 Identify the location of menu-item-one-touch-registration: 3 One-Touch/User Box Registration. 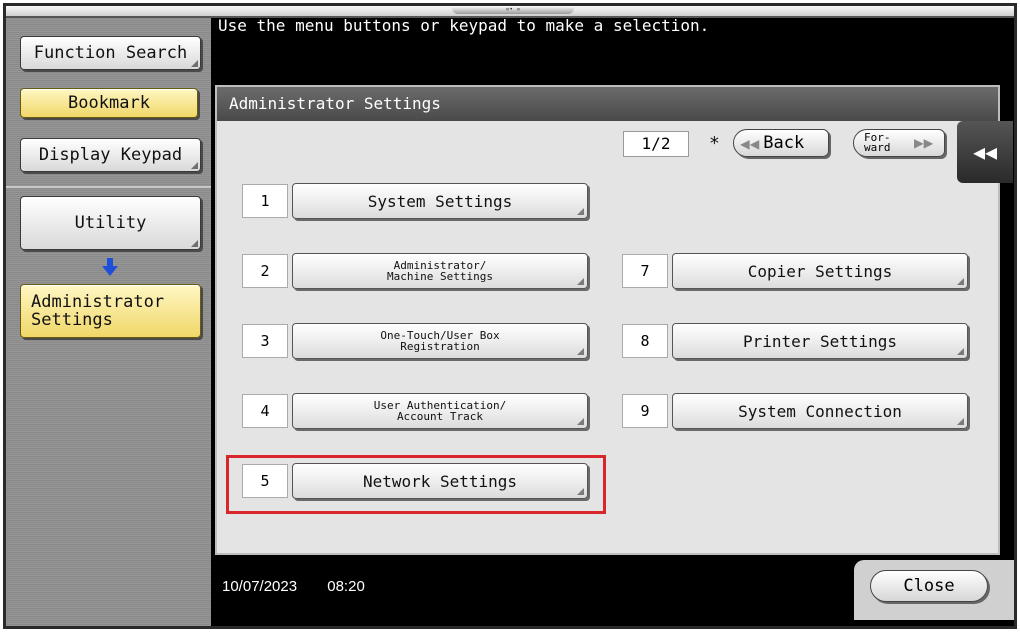
(415, 341).